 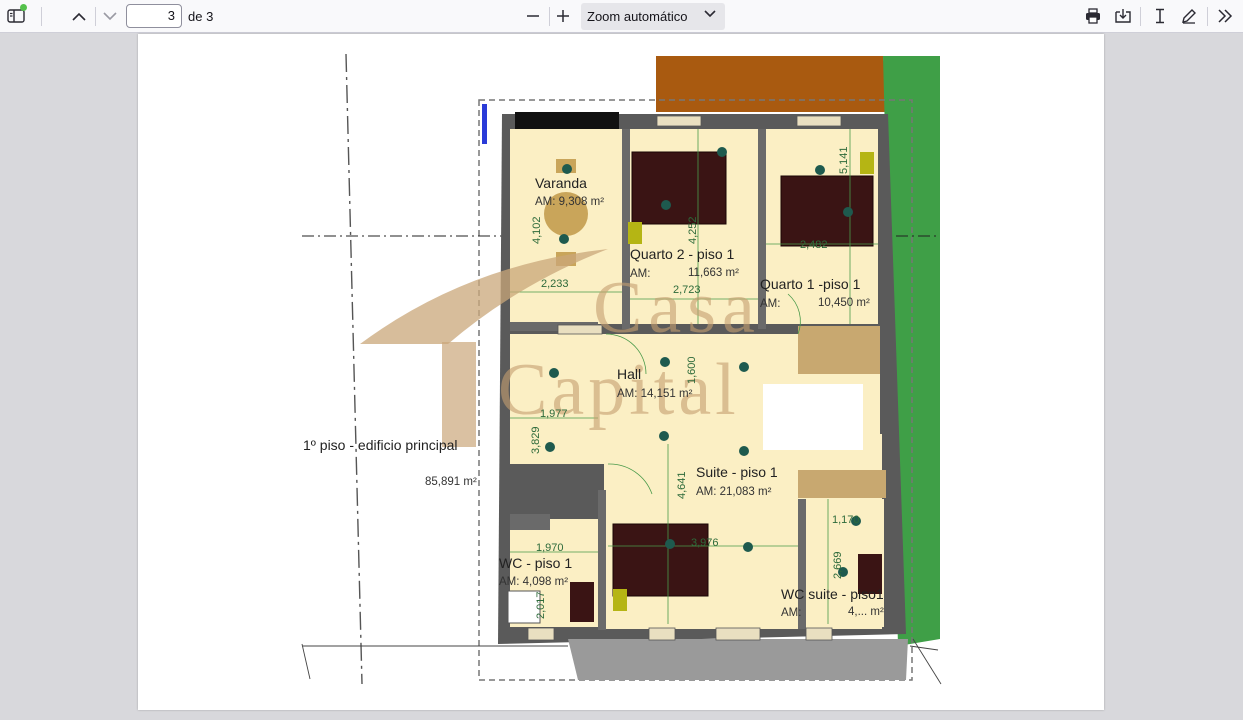 I want to click on zoom-out-button, so click(x=533, y=16).